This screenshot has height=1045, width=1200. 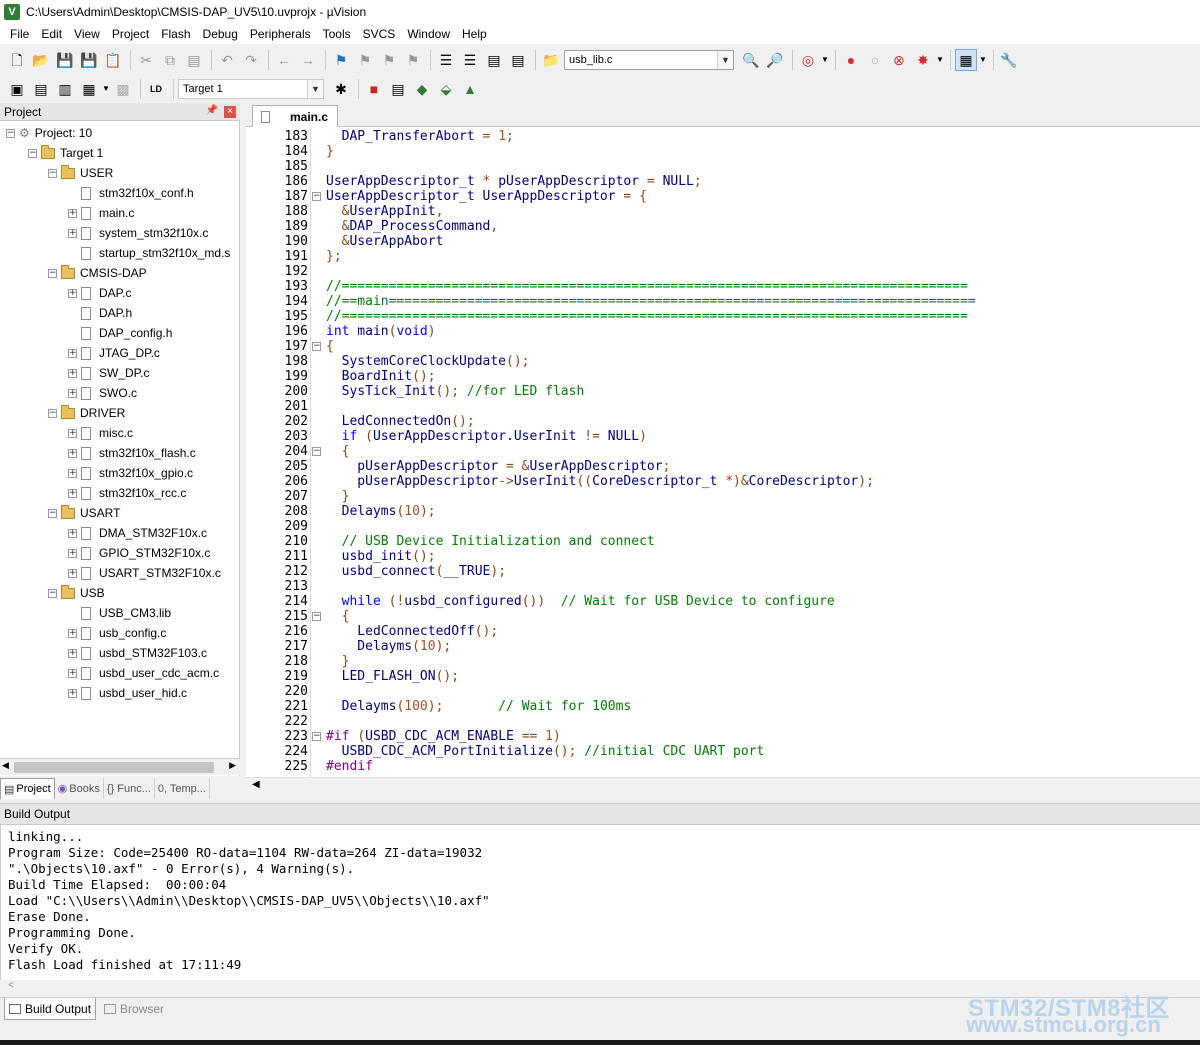 I want to click on tab-browser: Browser, so click(x=134, y=1009).